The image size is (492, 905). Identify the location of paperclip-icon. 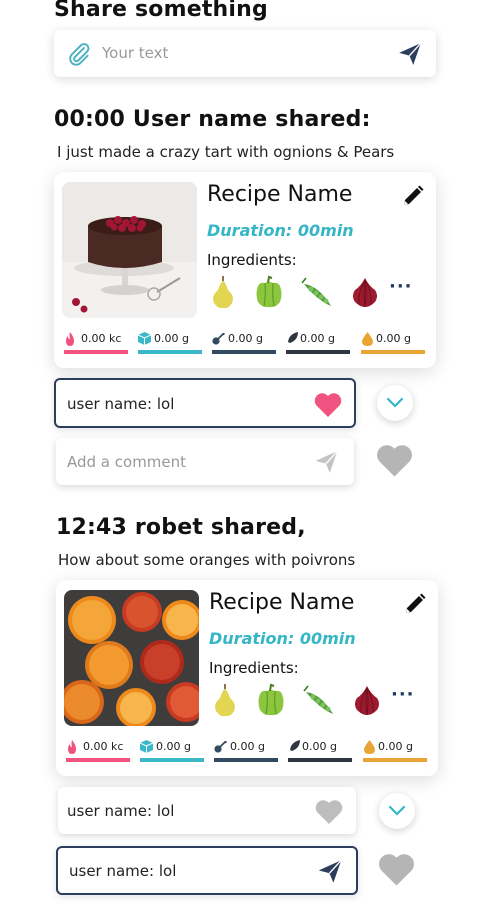
(79, 54).